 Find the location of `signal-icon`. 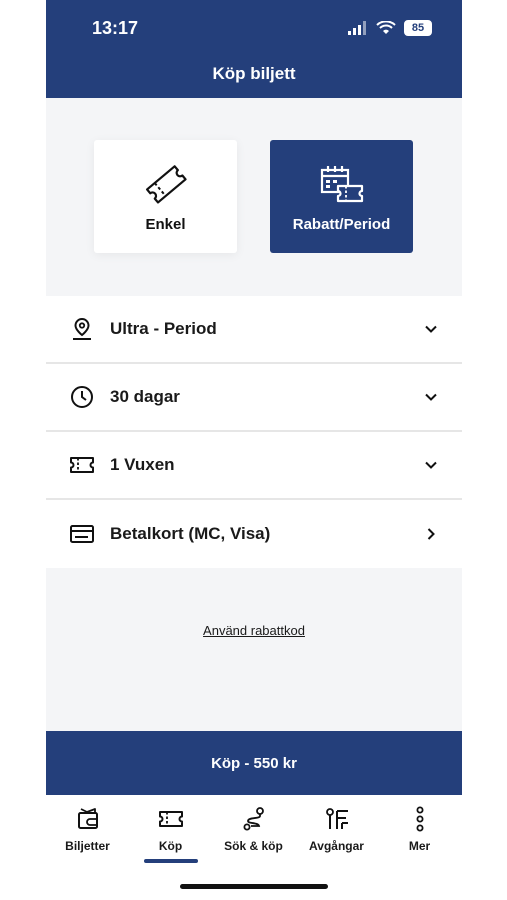

signal-icon is located at coordinates (357, 28).